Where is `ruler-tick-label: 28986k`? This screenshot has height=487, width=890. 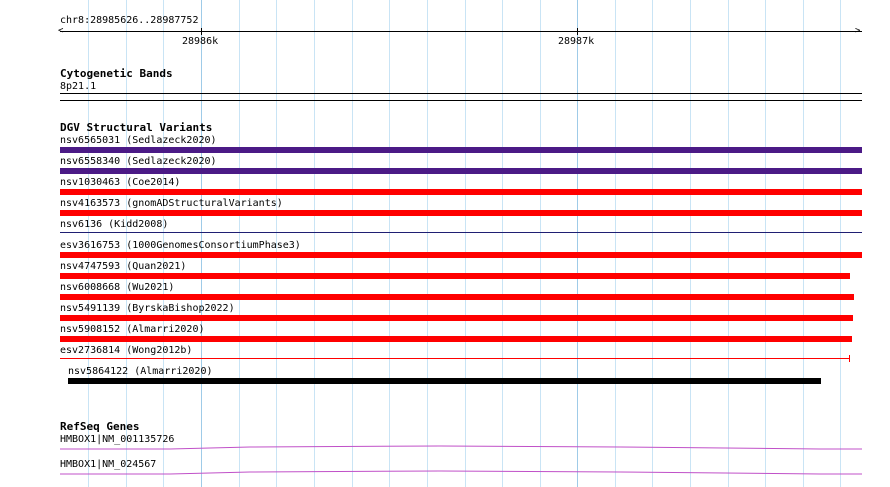
ruler-tick-label: 28986k is located at coordinates (200, 41).